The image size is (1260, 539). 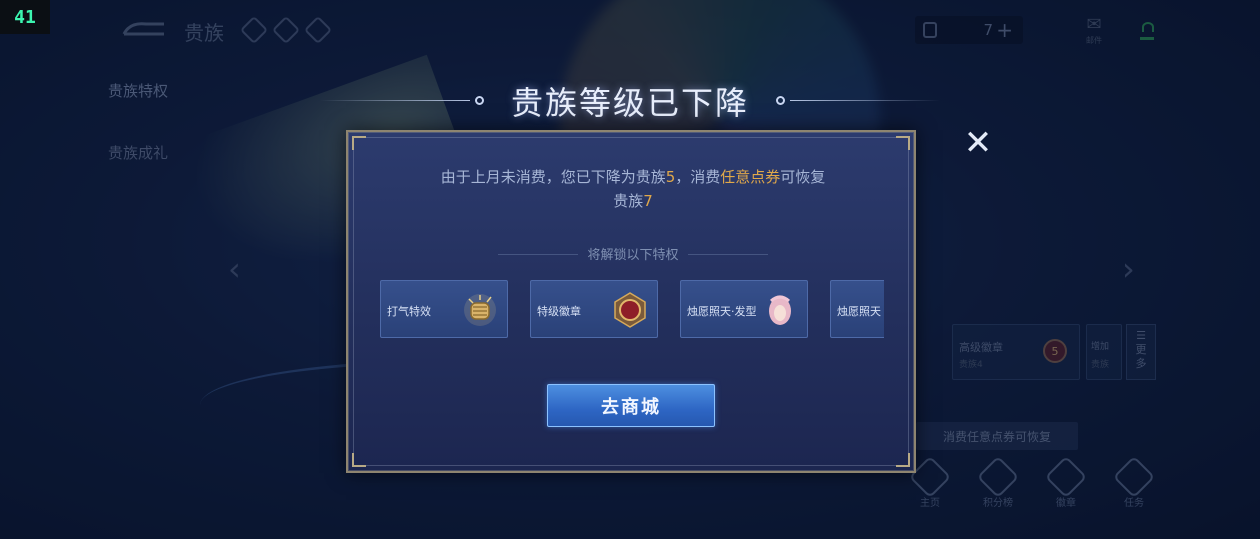 I want to click on highlight-text: 任意点券, so click(x=750, y=177).